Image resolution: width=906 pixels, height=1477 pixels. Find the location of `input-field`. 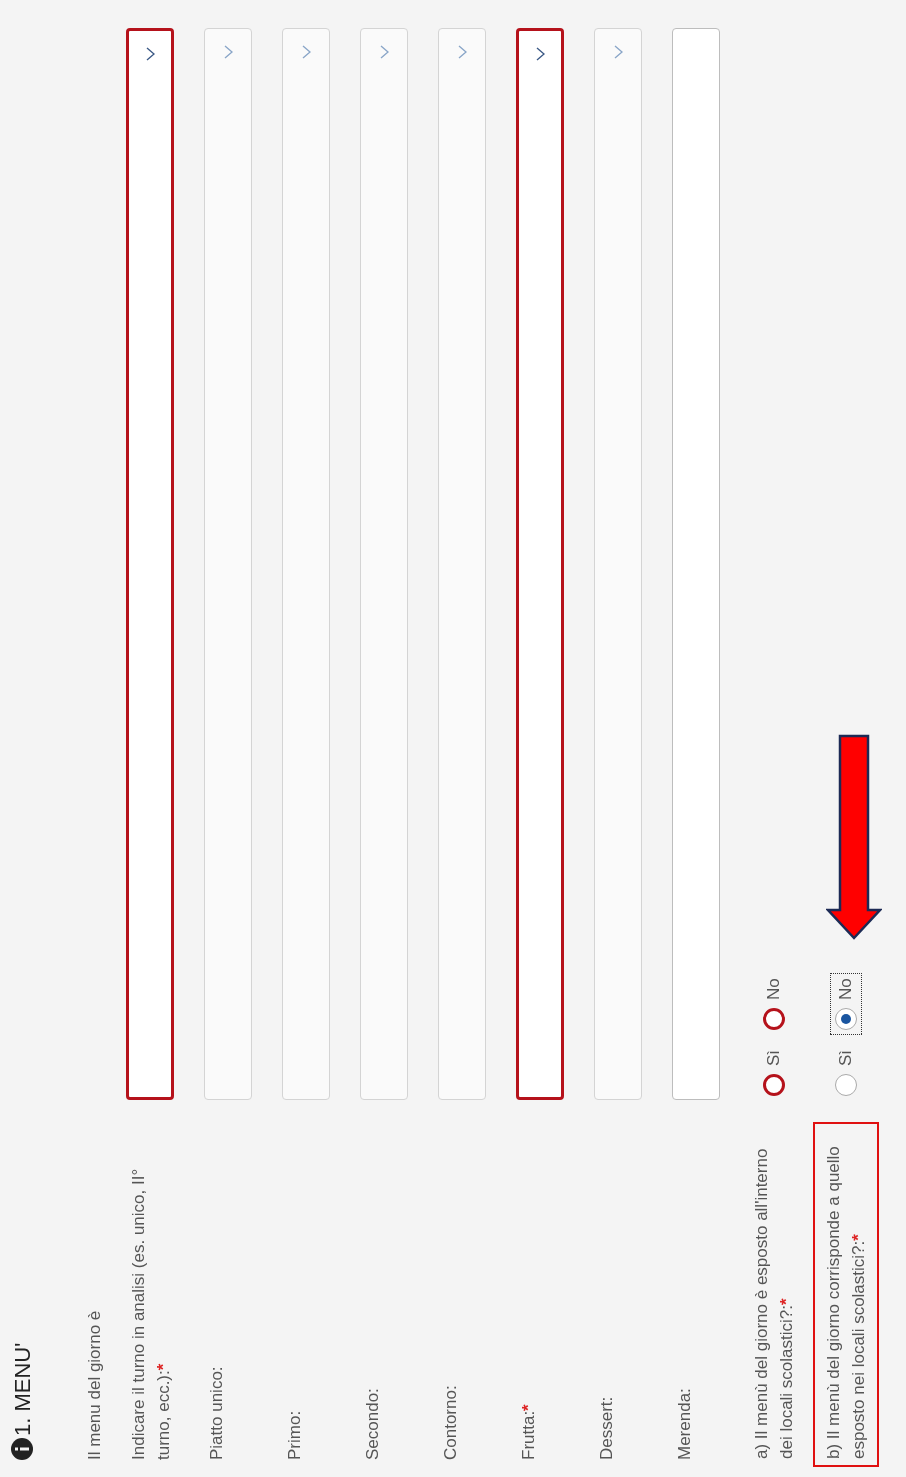

input-field is located at coordinates (696, 564).